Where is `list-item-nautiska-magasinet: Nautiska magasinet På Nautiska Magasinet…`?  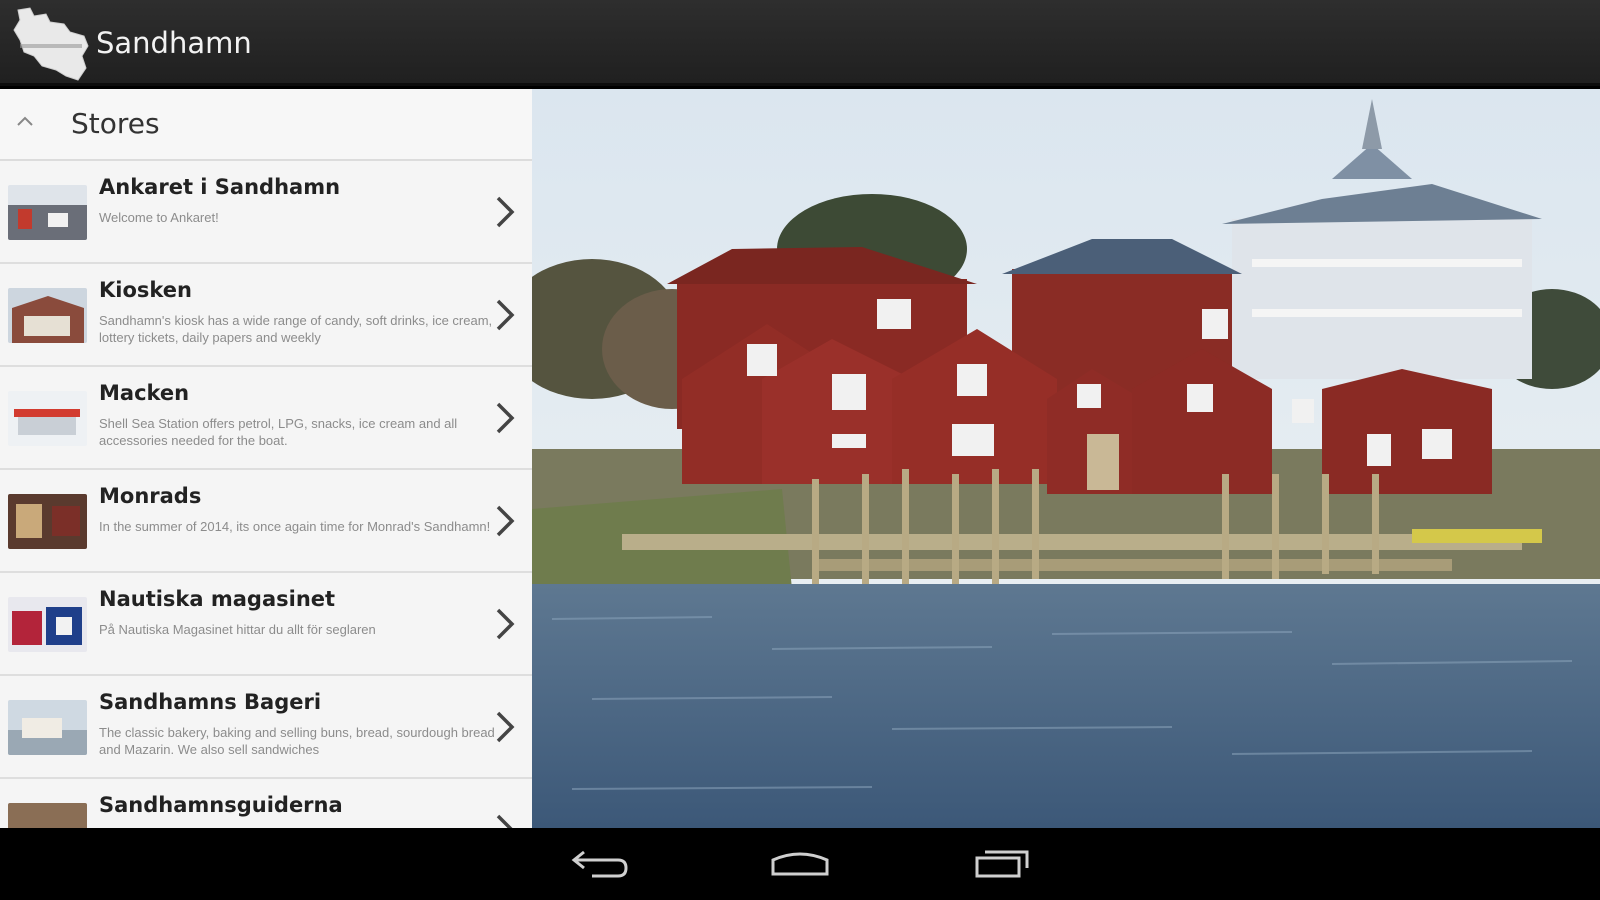 list-item-nautiska-magasinet: Nautiska magasinet På Nautiska Magasinet… is located at coordinates (266, 624).